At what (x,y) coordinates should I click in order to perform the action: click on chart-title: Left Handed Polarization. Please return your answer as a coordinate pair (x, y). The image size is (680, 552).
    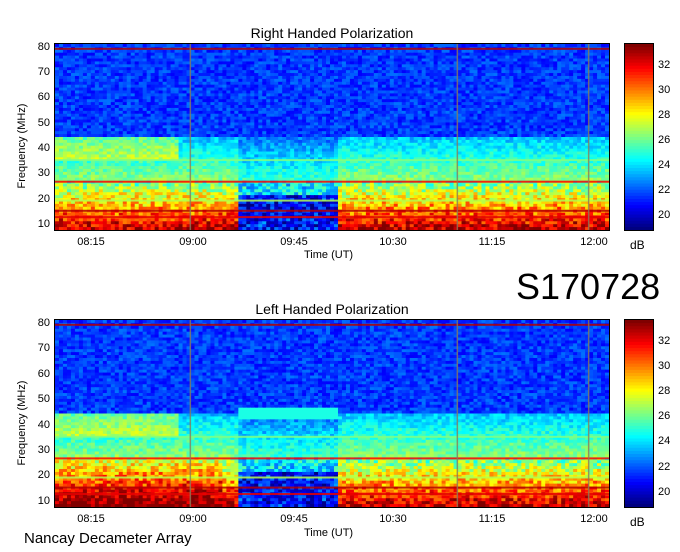
    Looking at the image, I should click on (332, 309).